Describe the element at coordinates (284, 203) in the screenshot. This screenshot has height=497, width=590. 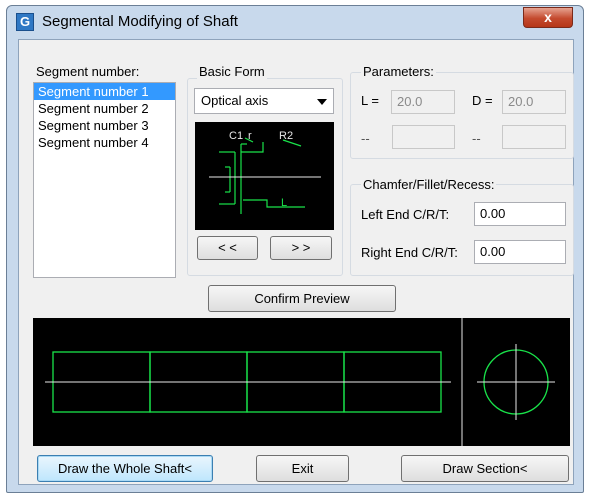
I see `preview-label-l: L` at that location.